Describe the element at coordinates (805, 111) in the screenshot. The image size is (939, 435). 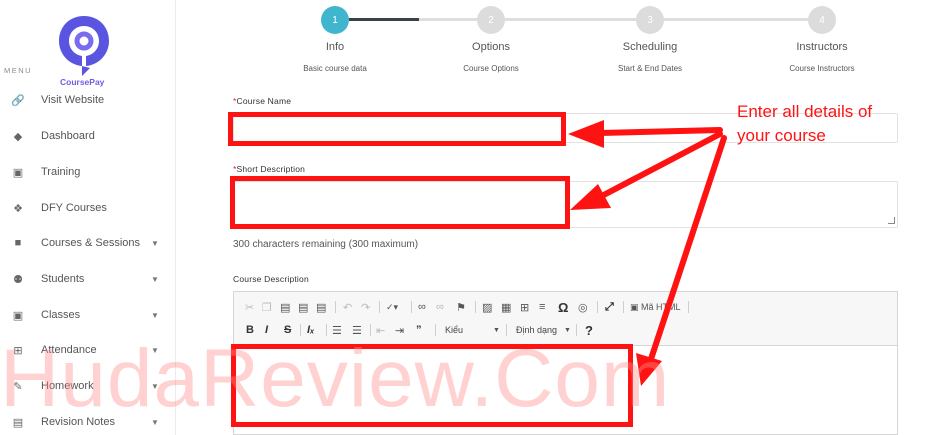
I see `annotation-line-1: Enter all details of` at that location.